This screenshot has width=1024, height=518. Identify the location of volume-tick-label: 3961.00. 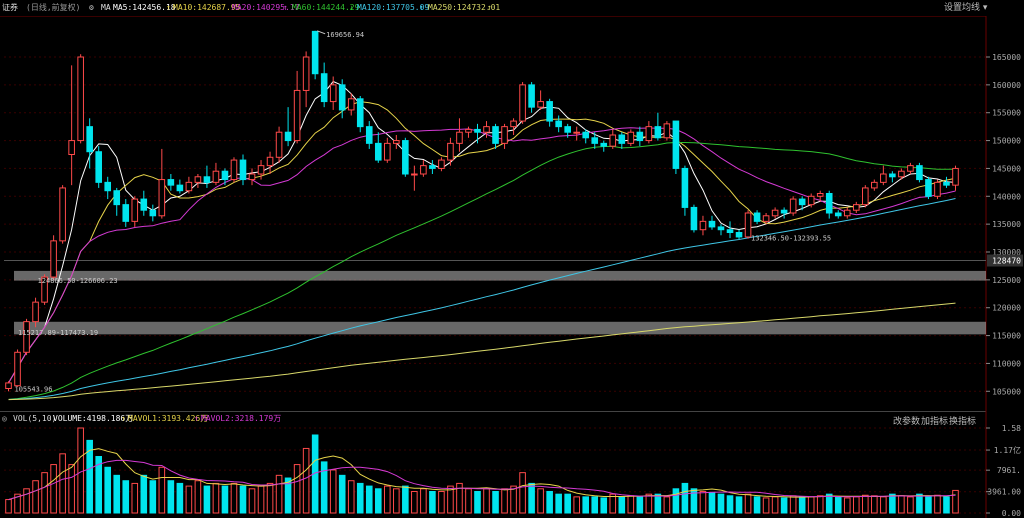
(1004, 492).